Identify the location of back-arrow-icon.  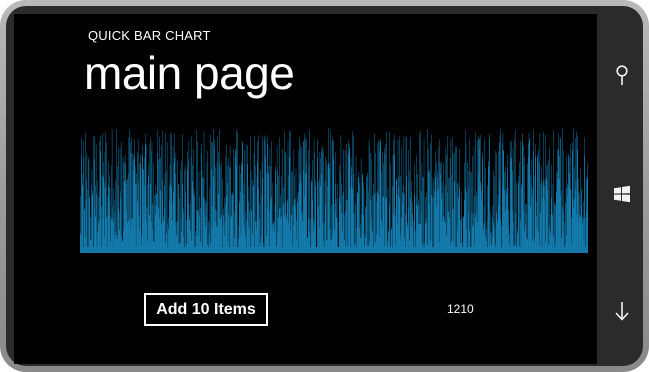
(622, 311).